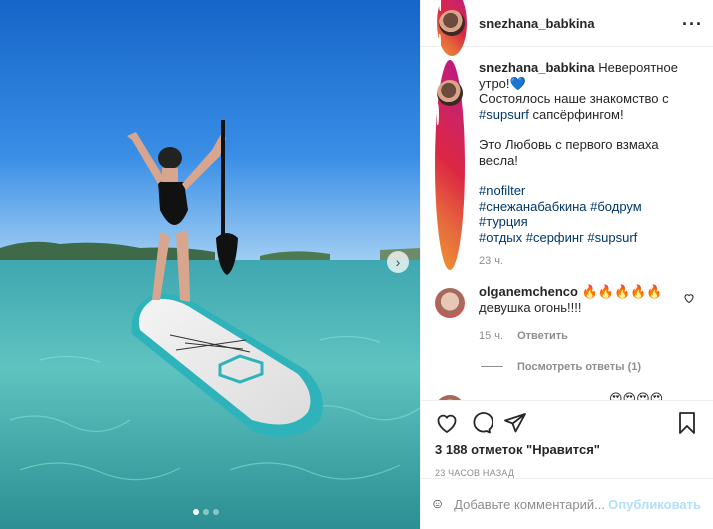 The image size is (713, 529). Describe the element at coordinates (196, 512) in the screenshot. I see `carousel-dot-active` at that location.